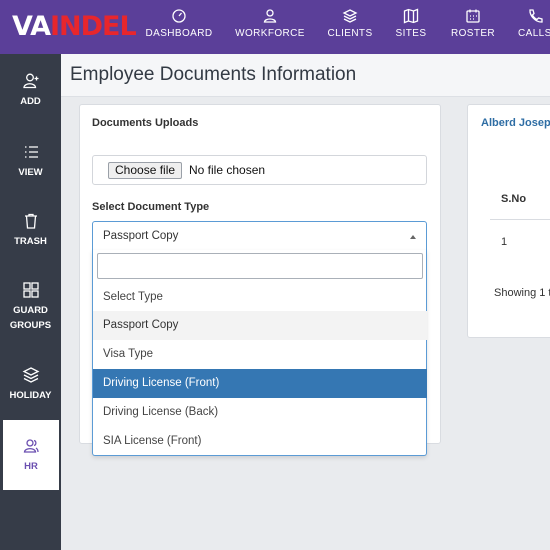  Describe the element at coordinates (145, 123) in the screenshot. I see `documents-heading: Documents Uploads` at that location.